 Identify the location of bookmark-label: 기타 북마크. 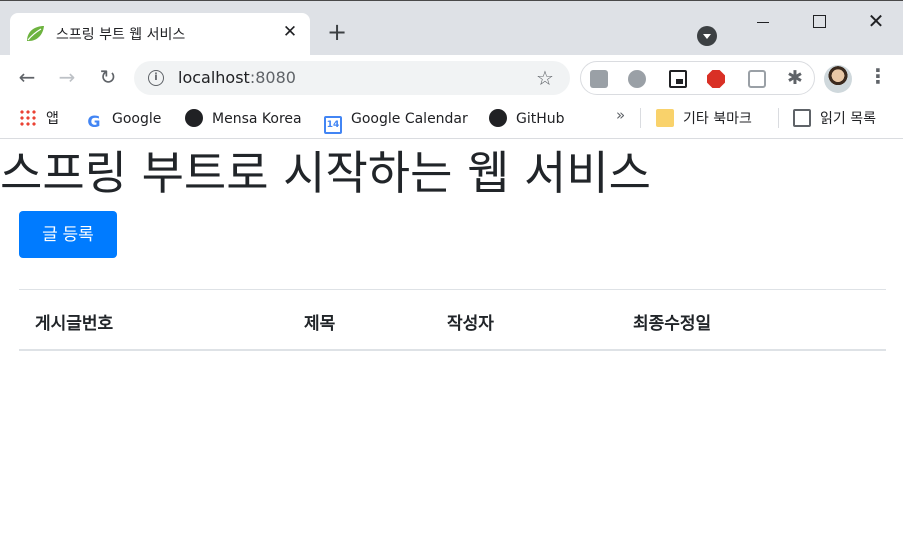
(717, 119).